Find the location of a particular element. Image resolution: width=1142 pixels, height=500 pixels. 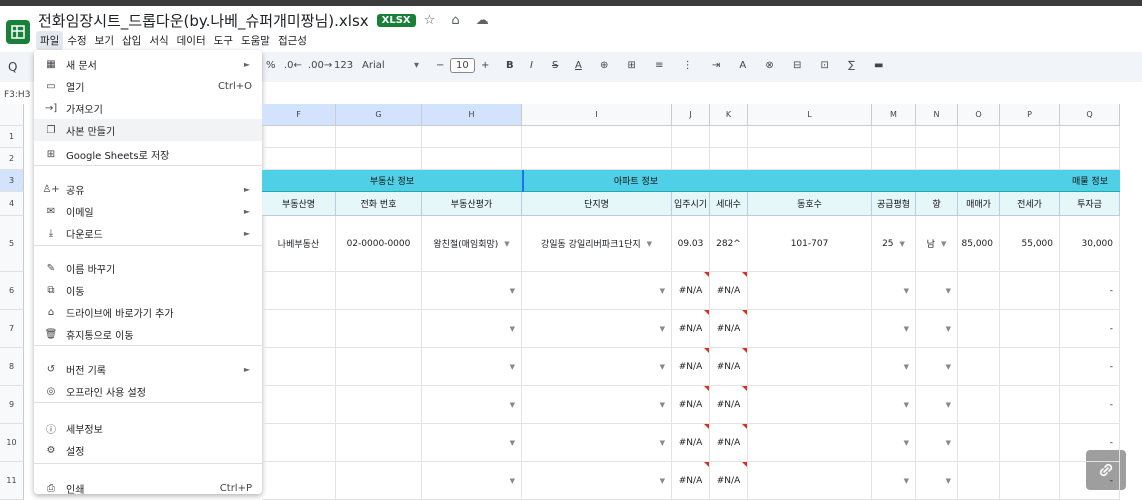

column-header-l: L is located at coordinates (810, 115).